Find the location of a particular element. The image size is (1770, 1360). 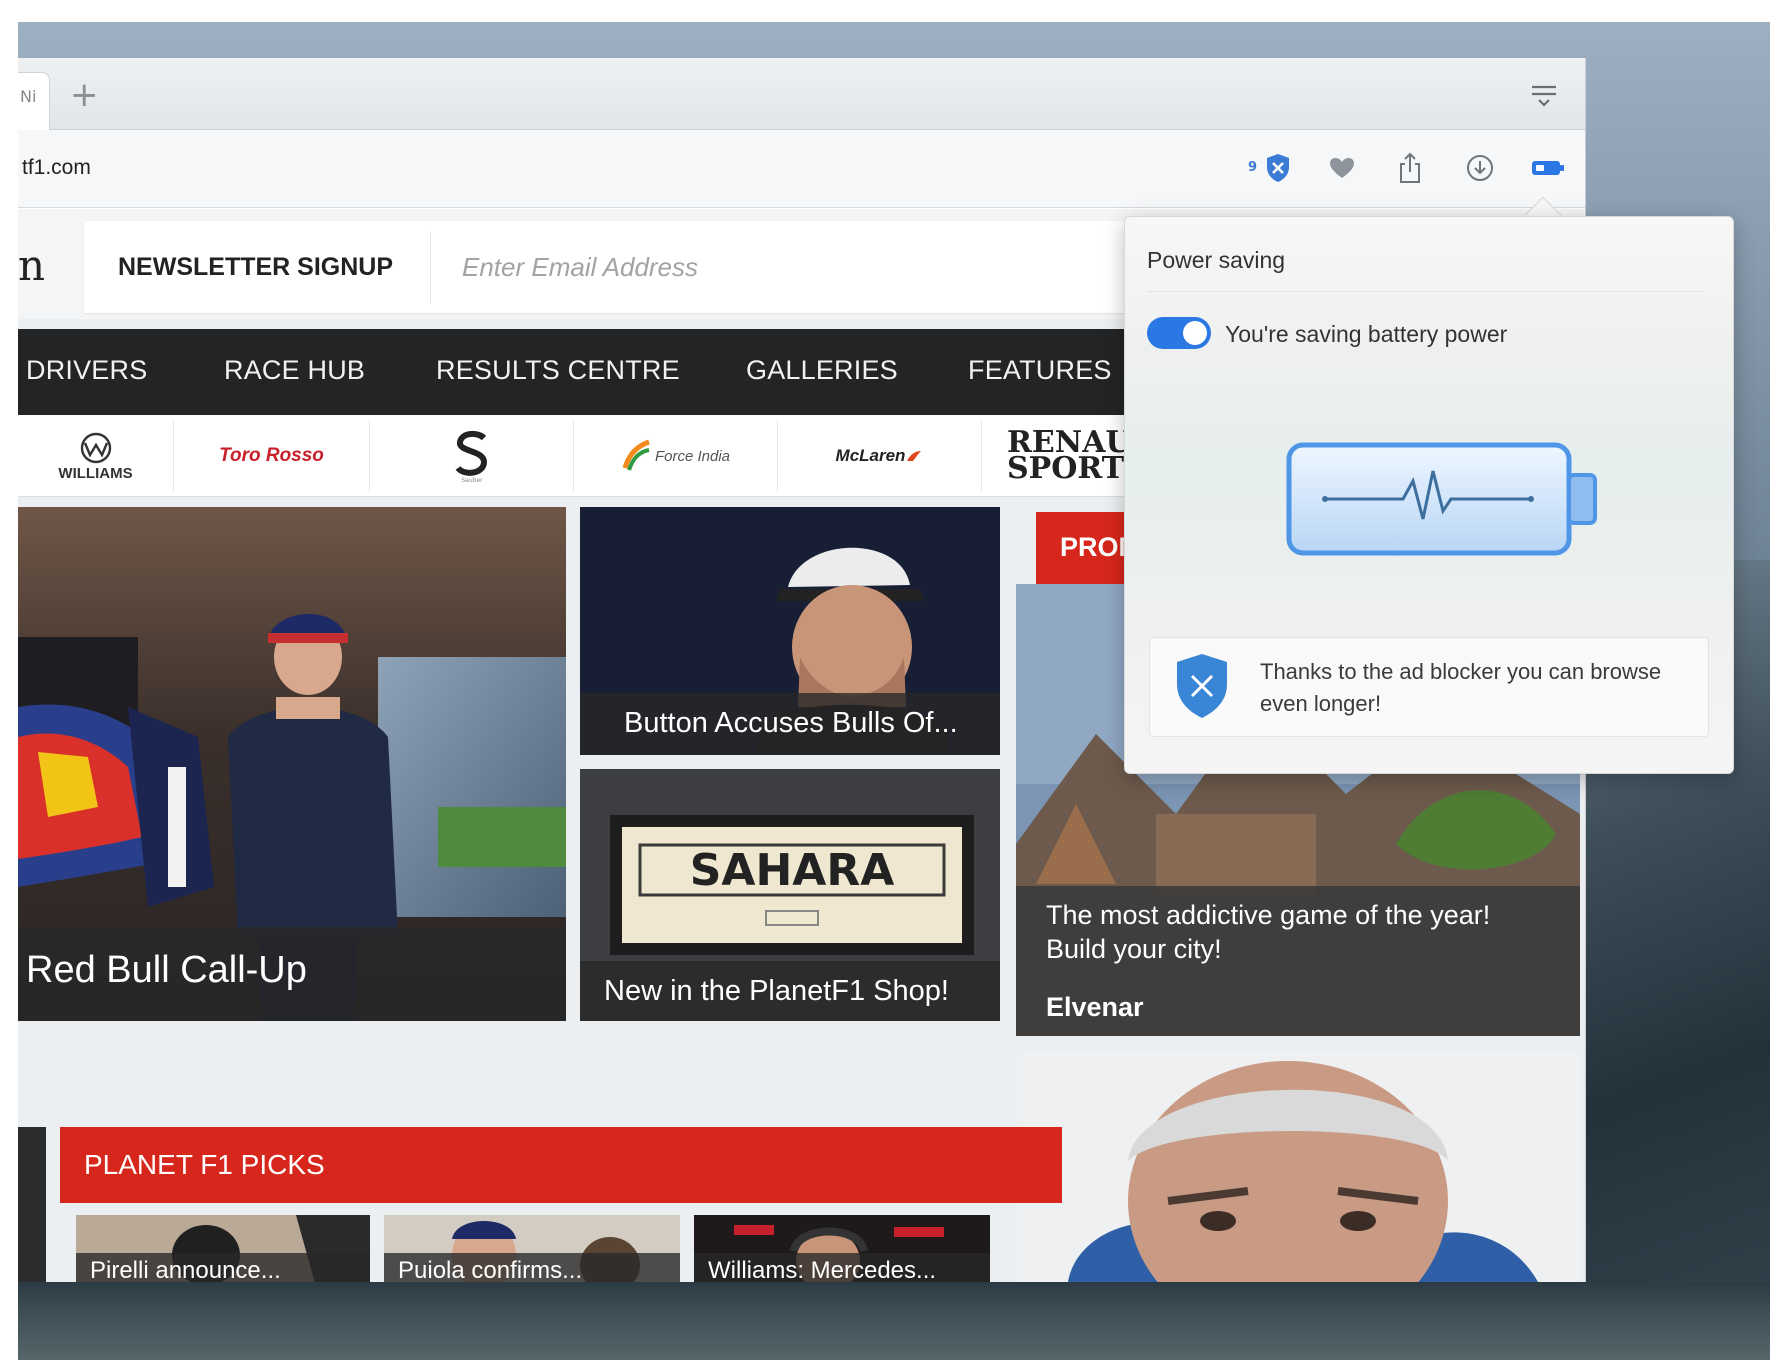

address-bar: tf1.com 9 is located at coordinates (801, 169).